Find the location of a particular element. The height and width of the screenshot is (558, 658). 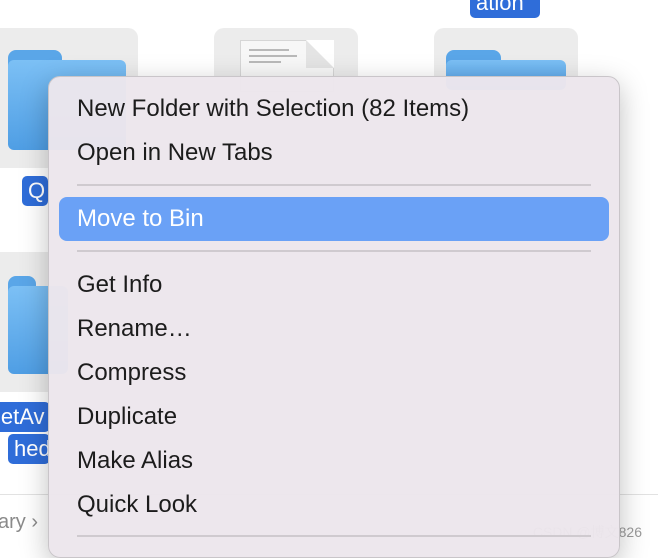

menu-item-label: Compress is located at coordinates (132, 372).